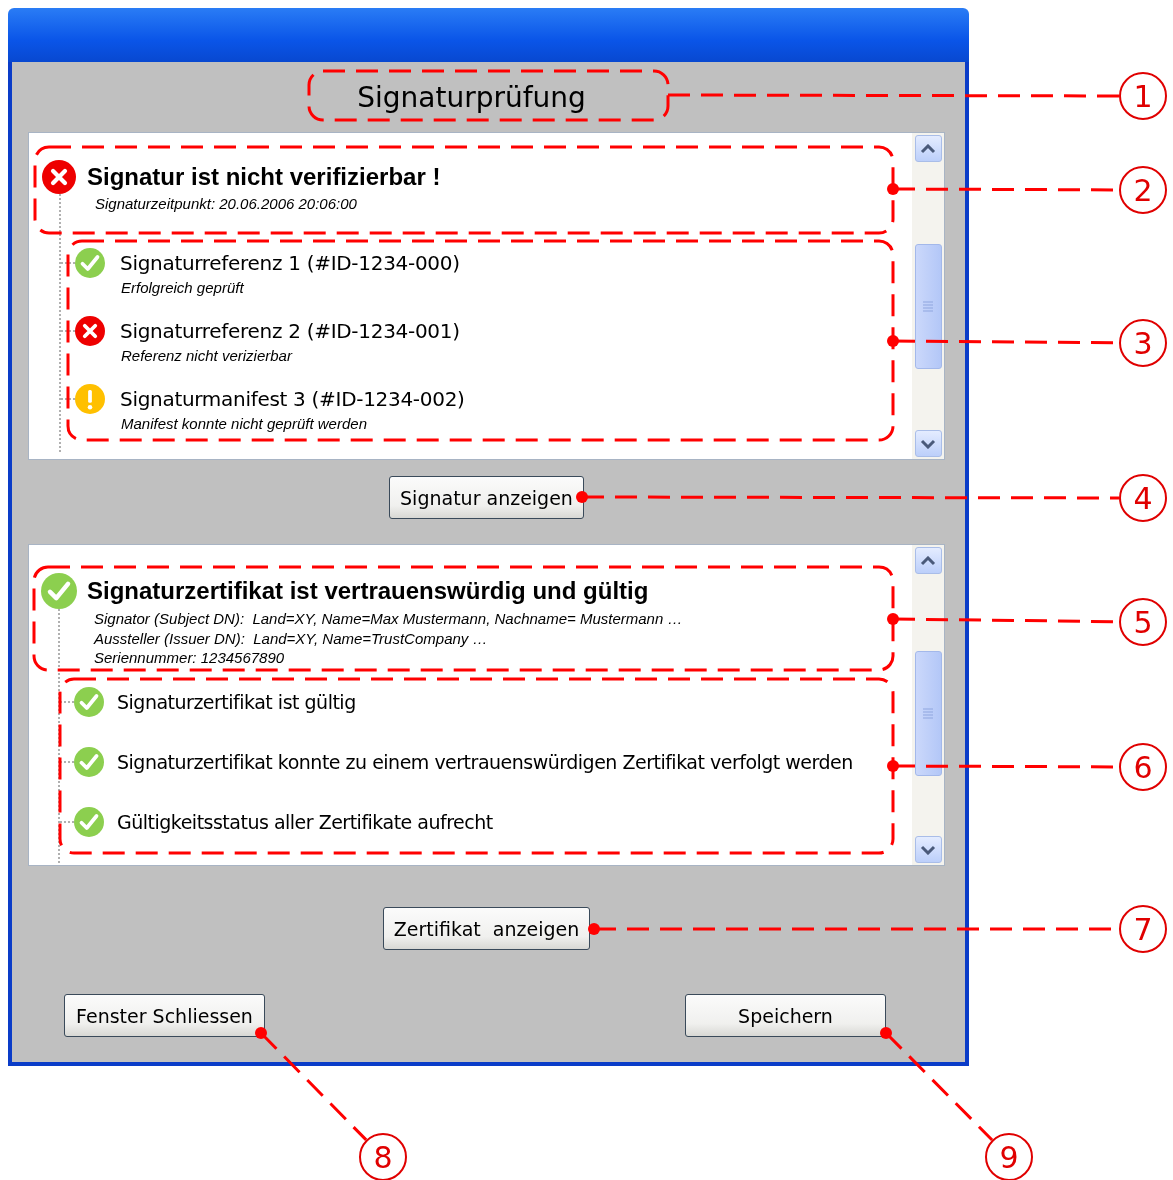  What do you see at coordinates (183, 288) in the screenshot?
I see `item-status-text: Erfolgreich geprüft` at bounding box center [183, 288].